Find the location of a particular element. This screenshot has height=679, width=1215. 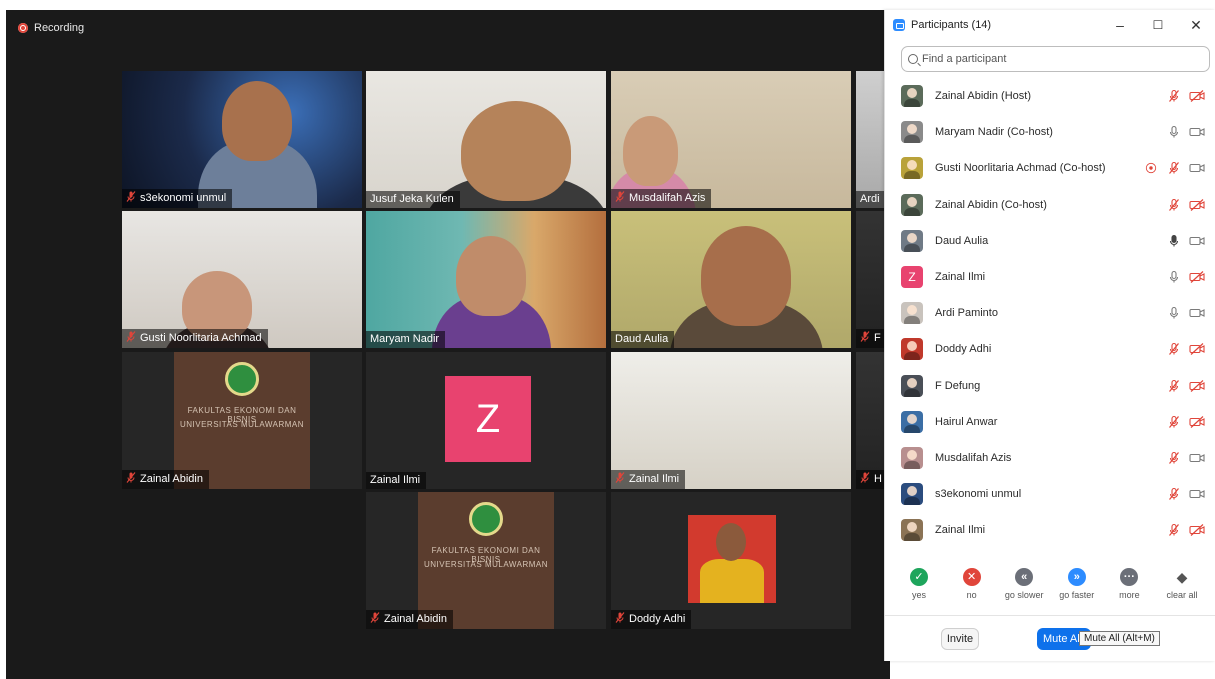

video-tile: Doddy Adhi is located at coordinates (731, 560).